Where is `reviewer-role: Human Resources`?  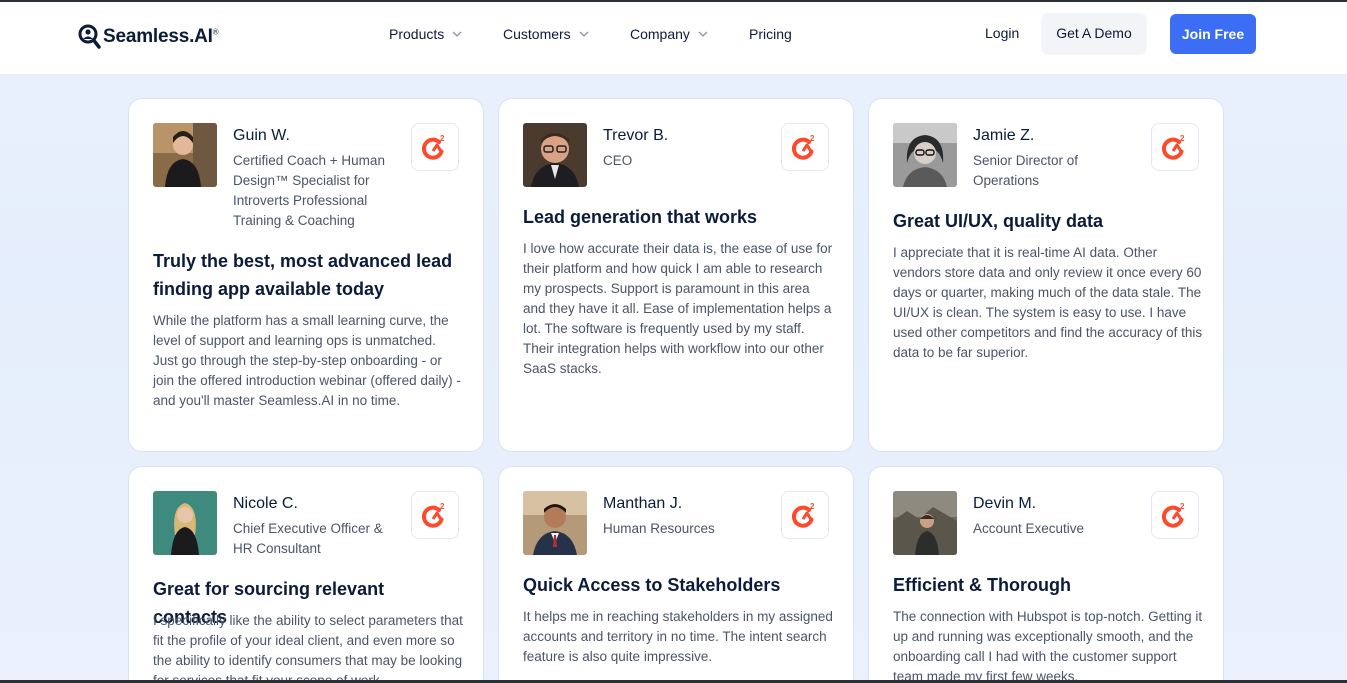
reviewer-role: Human Resources is located at coordinates (659, 528).